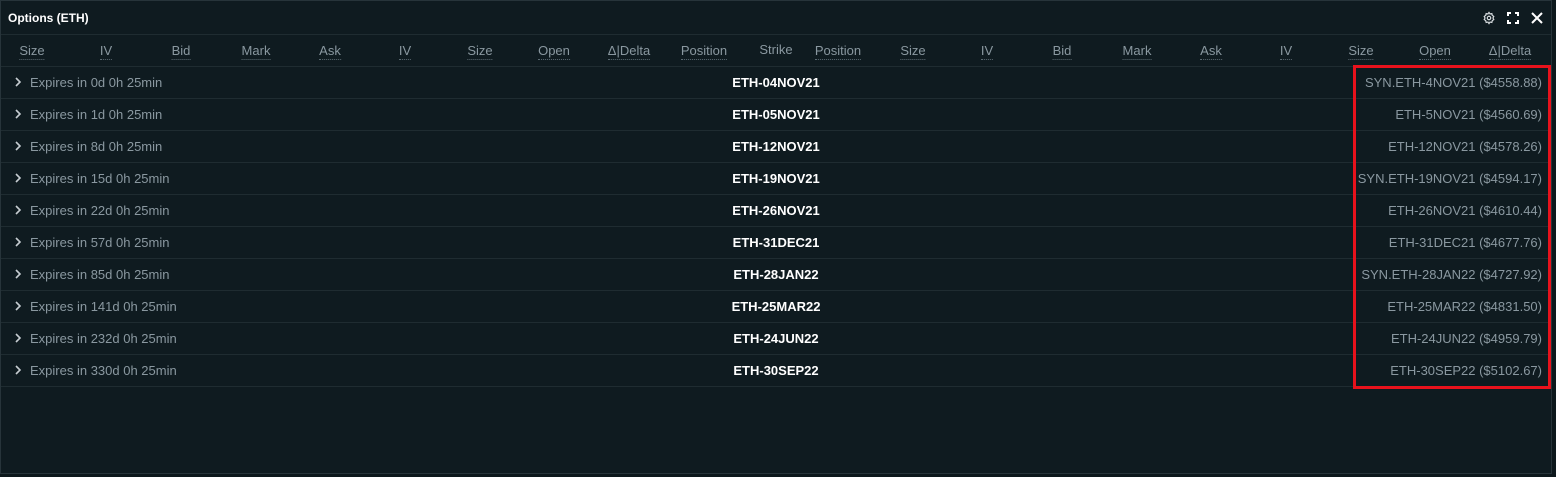 Image resolution: width=1556 pixels, height=477 pixels. I want to click on expires-in-label: Expires in 141d 0h 25min, so click(103, 306).